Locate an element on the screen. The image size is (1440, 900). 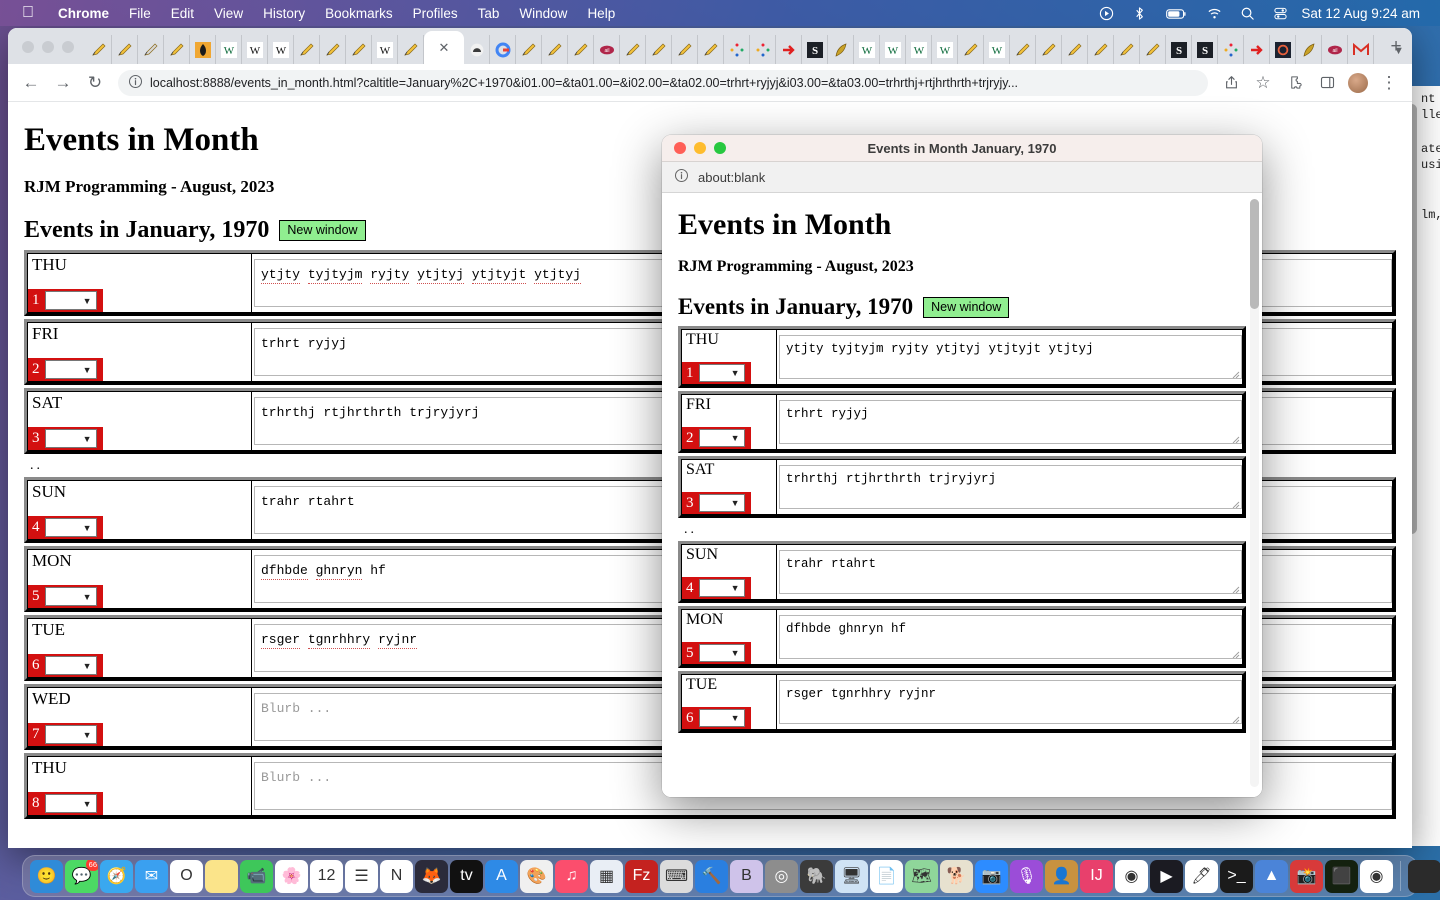
maximize-window-button is located at coordinates (68, 47).